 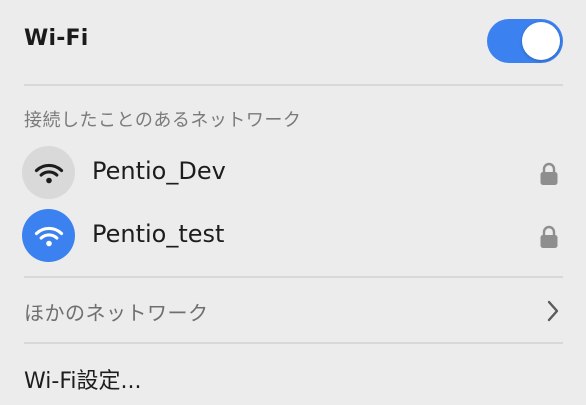 What do you see at coordinates (159, 171) in the screenshot?
I see `network-name: Pentio_Dev` at bounding box center [159, 171].